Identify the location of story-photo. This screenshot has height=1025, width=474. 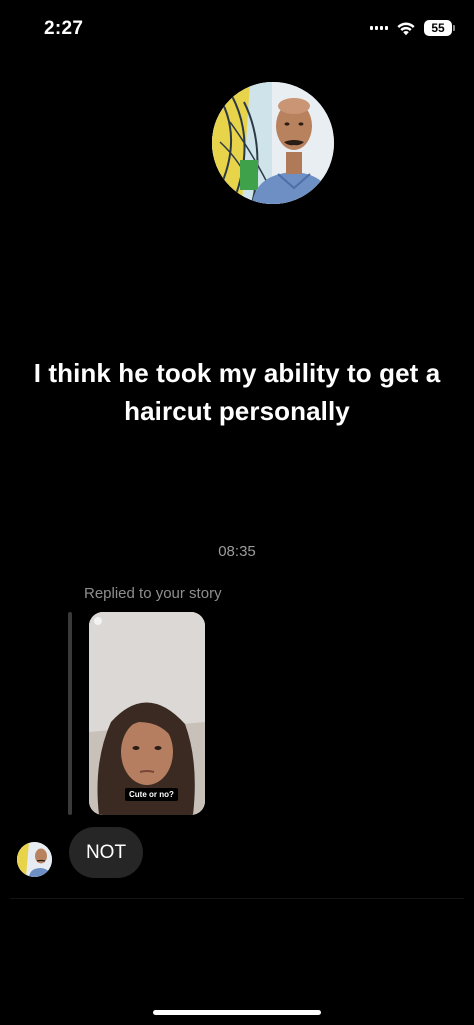
(147, 713).